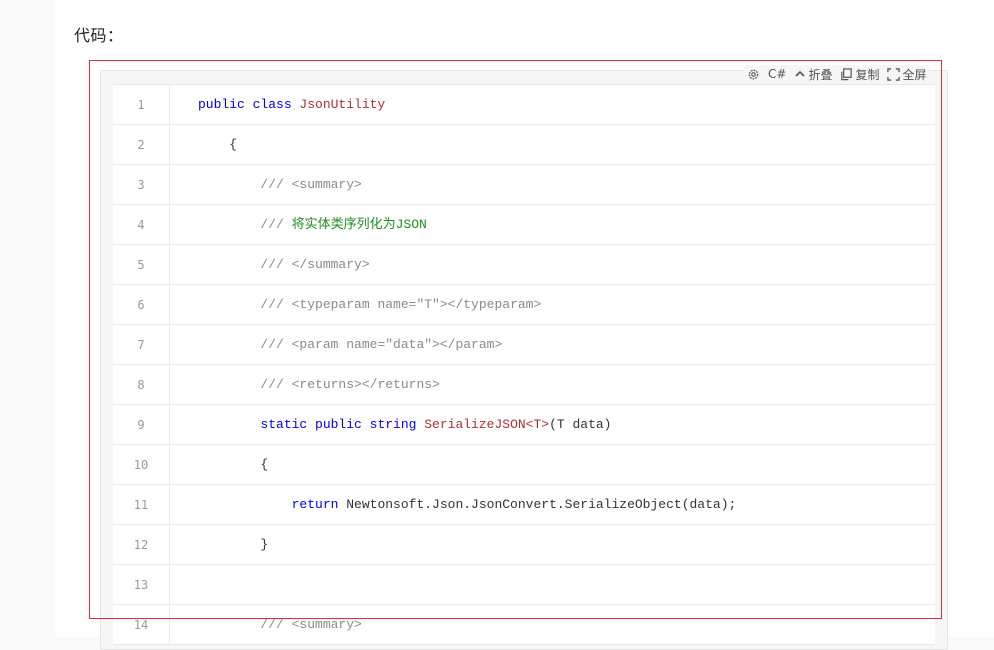 This screenshot has height=650, width=994. I want to click on code-row: 14 /// <summary>, so click(524, 625).